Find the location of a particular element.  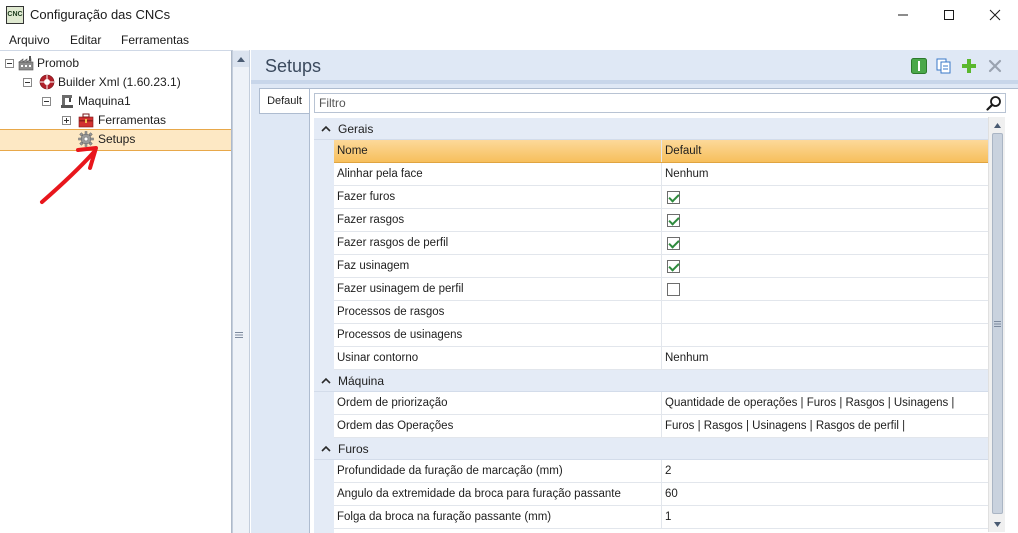

prop-row-alinhar-face: Alinhar pela face Nenhum is located at coordinates (661, 174).